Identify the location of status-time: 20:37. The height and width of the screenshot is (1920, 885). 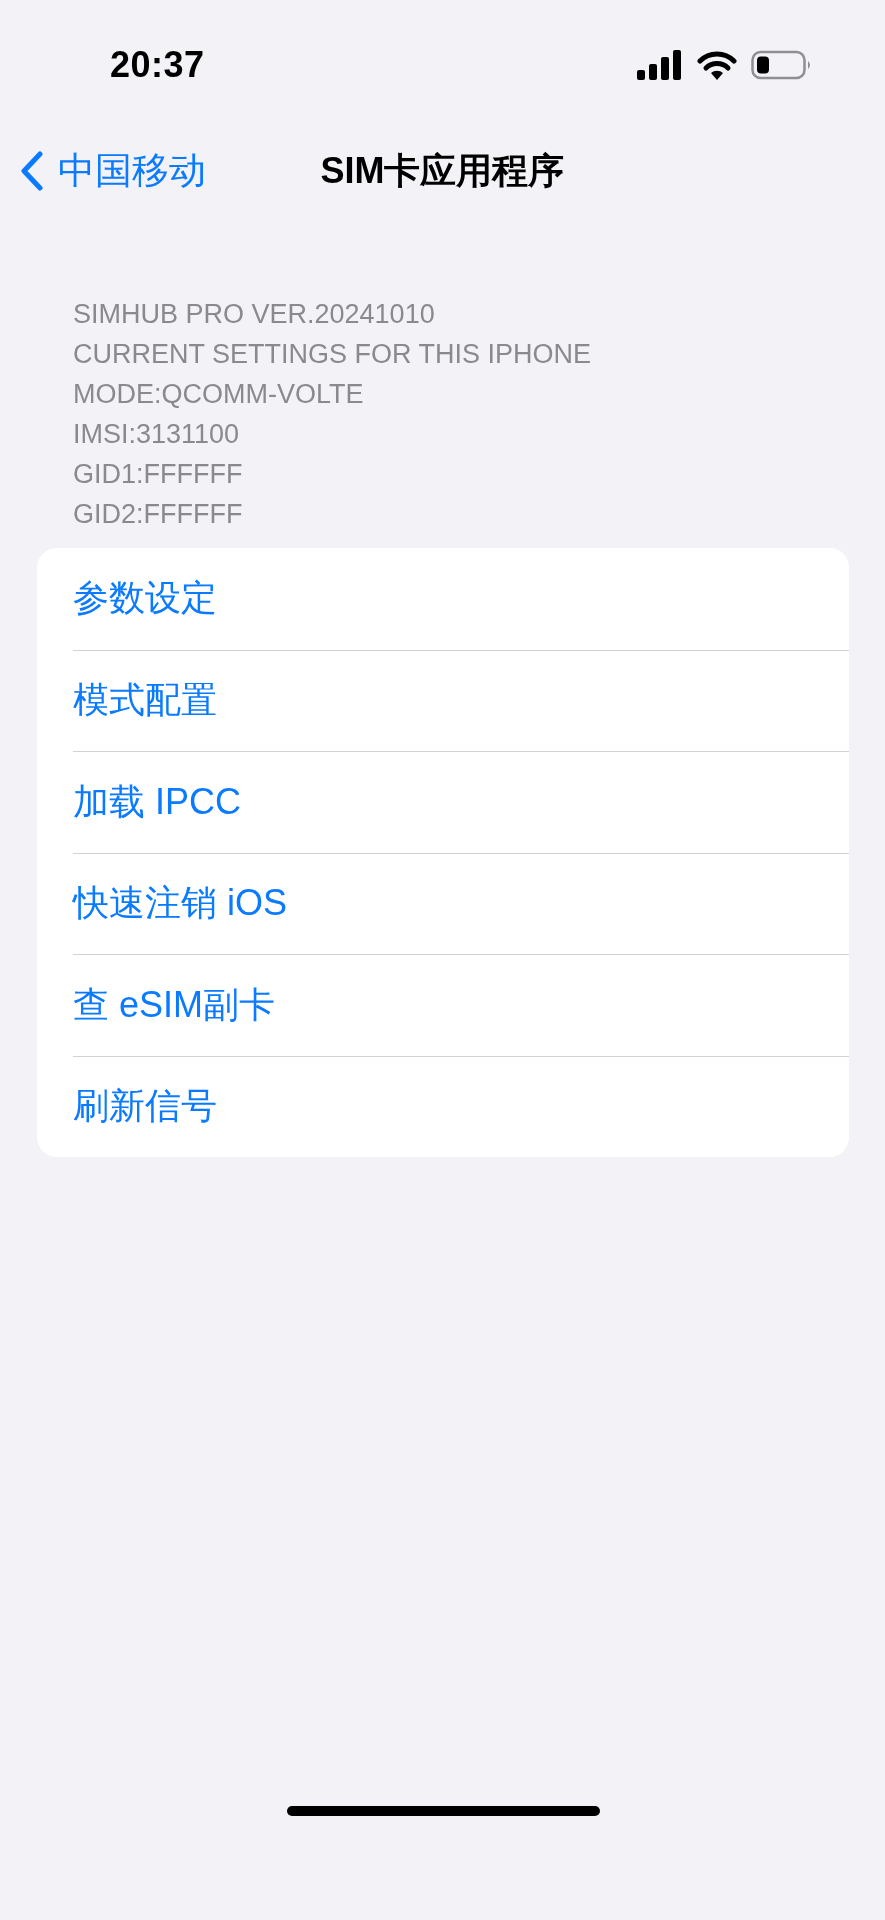
(157, 65).